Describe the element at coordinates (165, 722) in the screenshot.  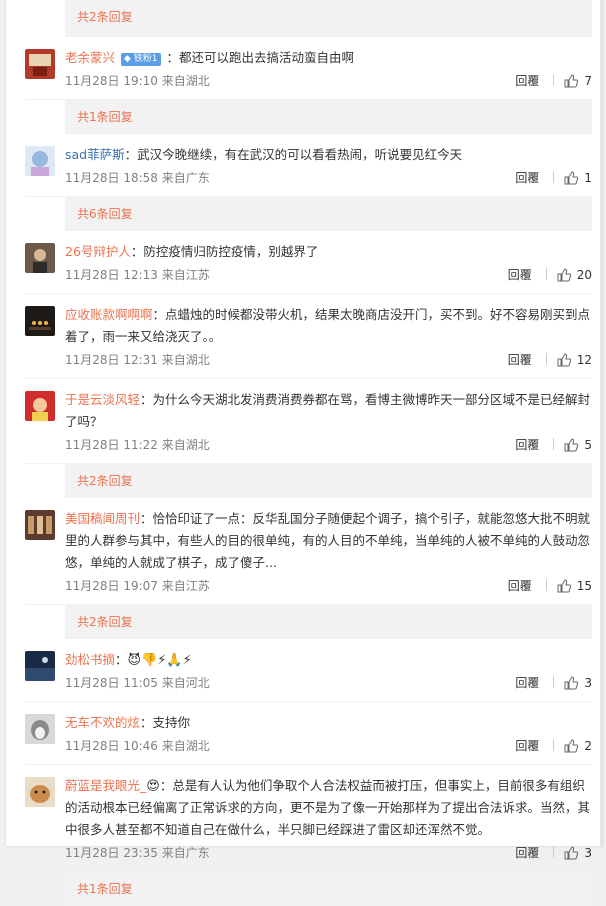
I see `comment-content: ：支持你` at that location.